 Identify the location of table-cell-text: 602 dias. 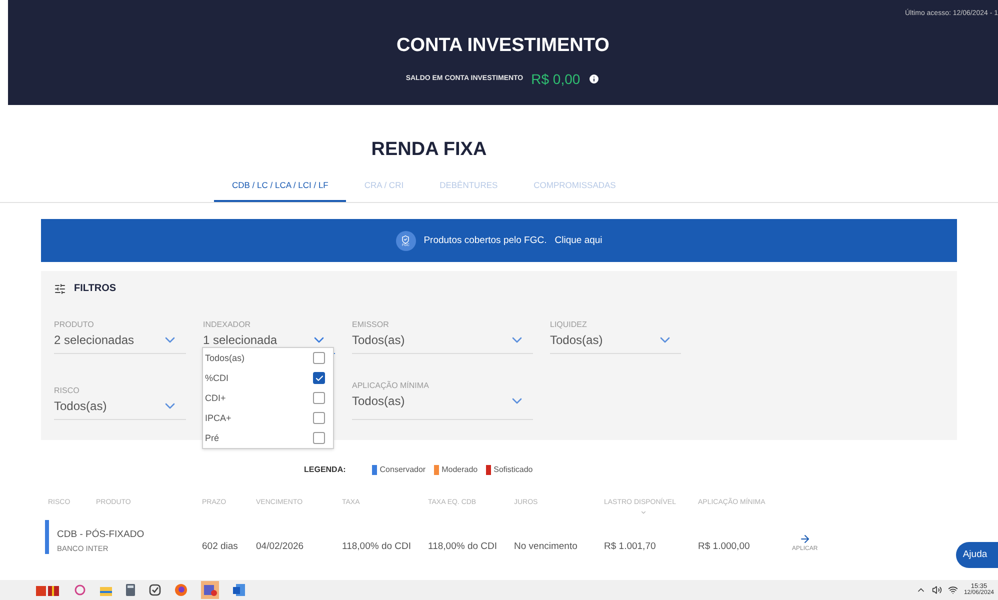
(220, 547).